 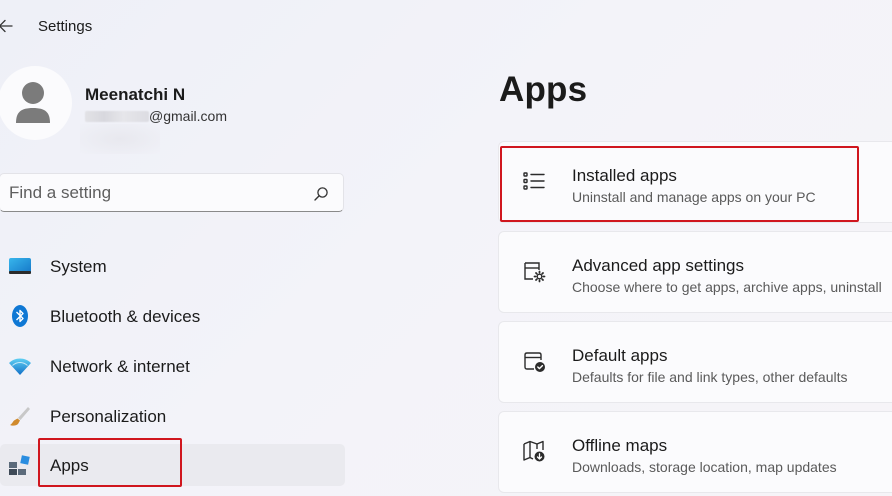 What do you see at coordinates (543, 89) in the screenshot?
I see `page-title: Apps` at bounding box center [543, 89].